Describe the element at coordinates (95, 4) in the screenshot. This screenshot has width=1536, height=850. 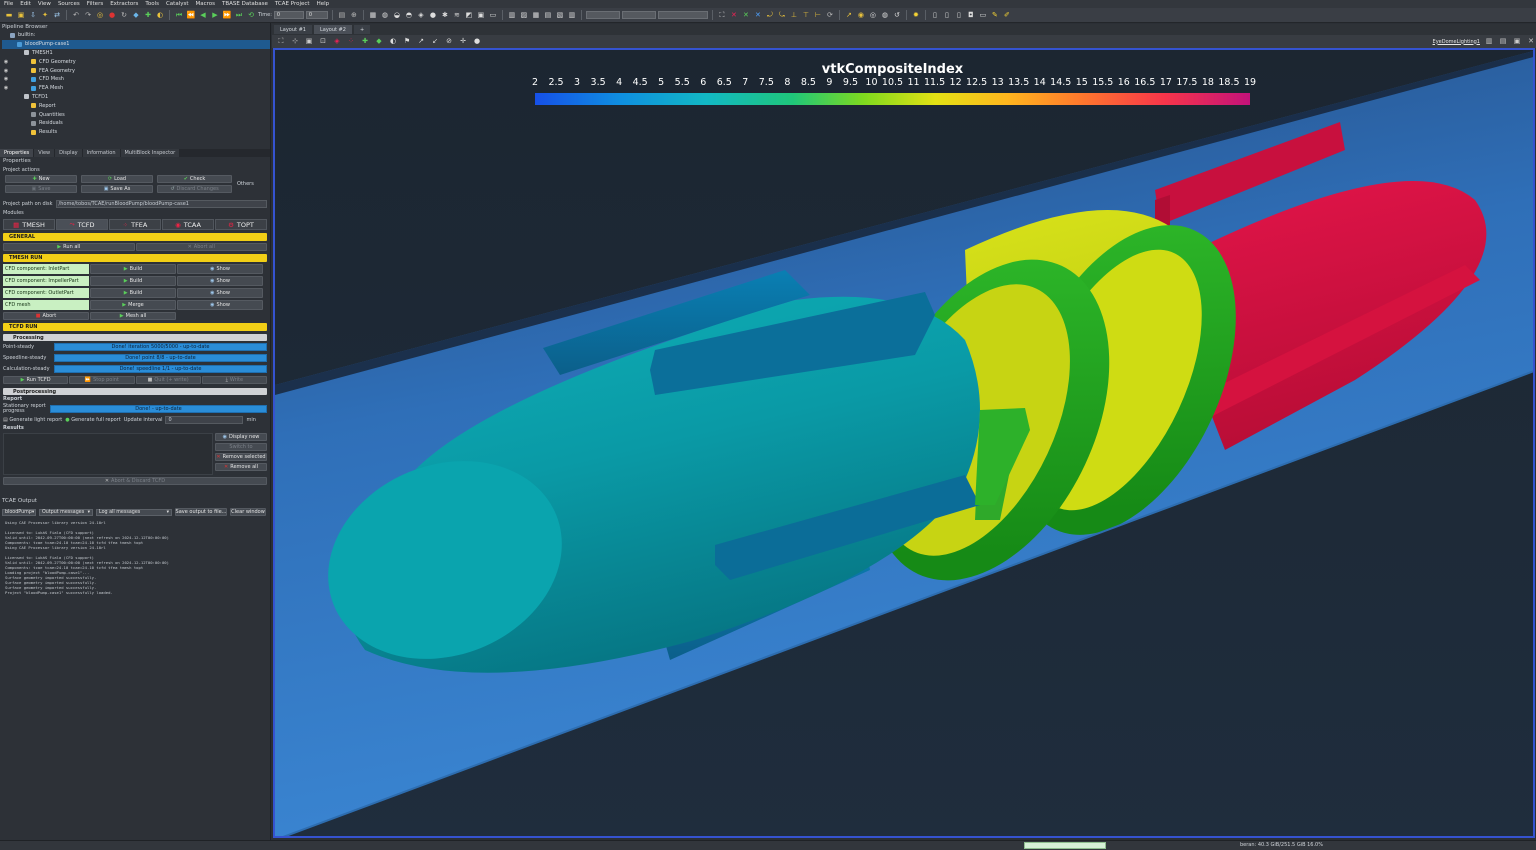
I see `menu-item: Filters` at that location.